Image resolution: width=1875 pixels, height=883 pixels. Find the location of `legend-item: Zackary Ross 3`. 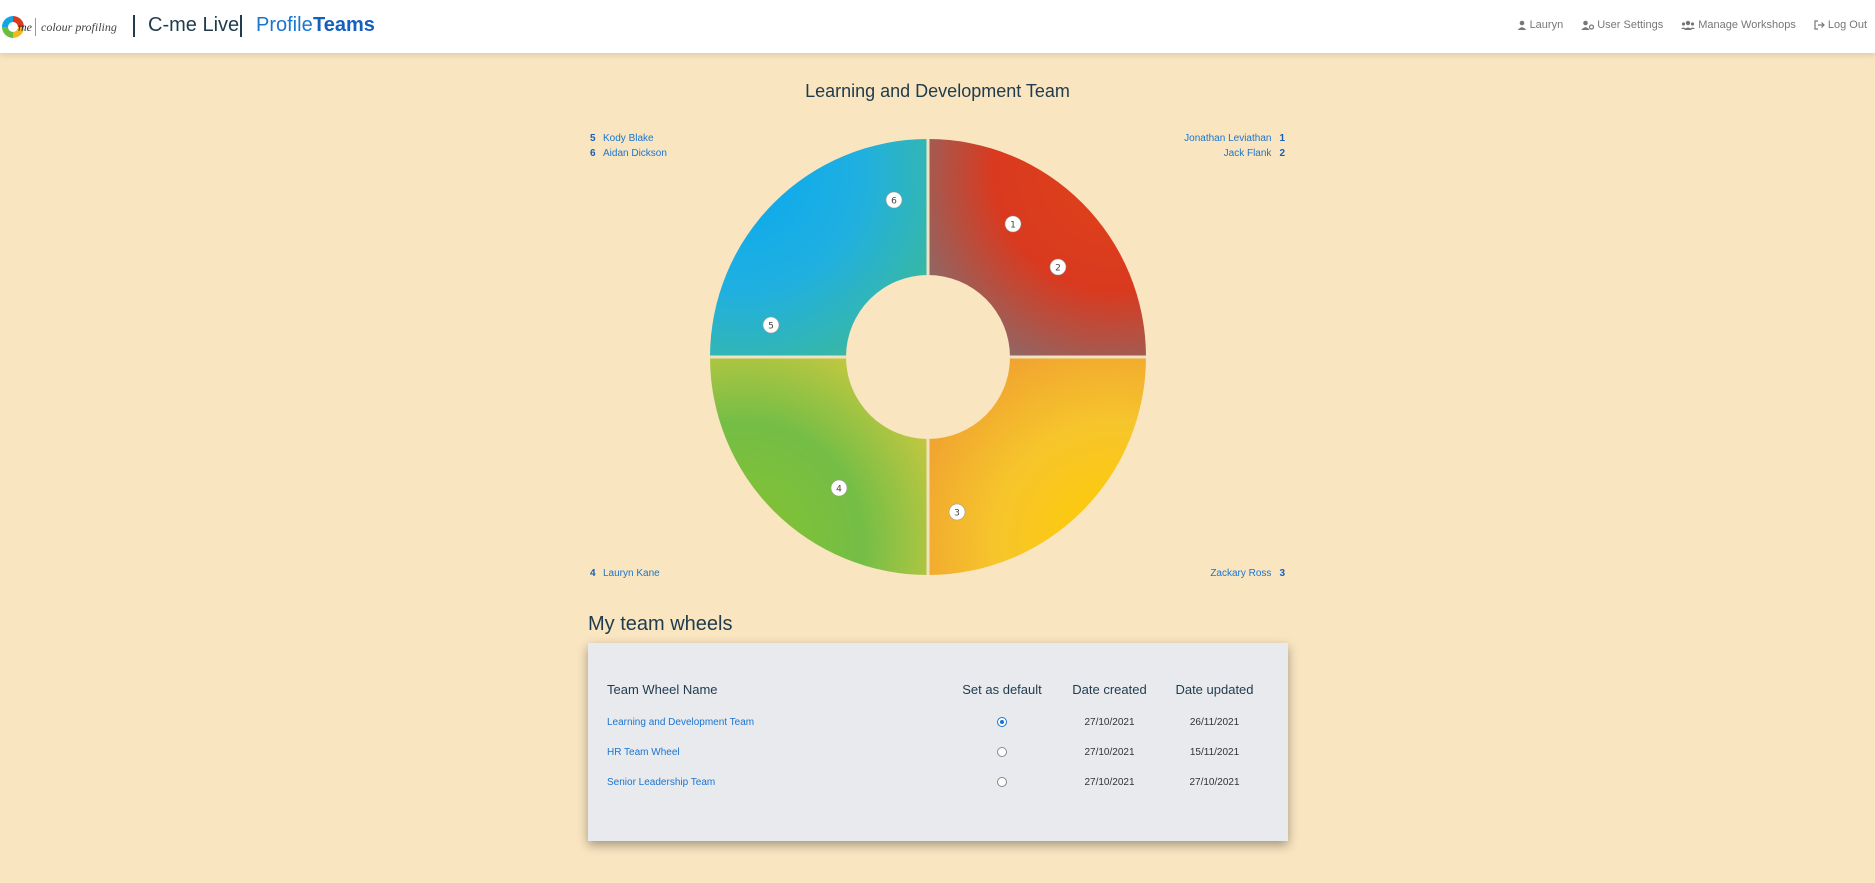

legend-item: Zackary Ross 3 is located at coordinates (1247, 573).